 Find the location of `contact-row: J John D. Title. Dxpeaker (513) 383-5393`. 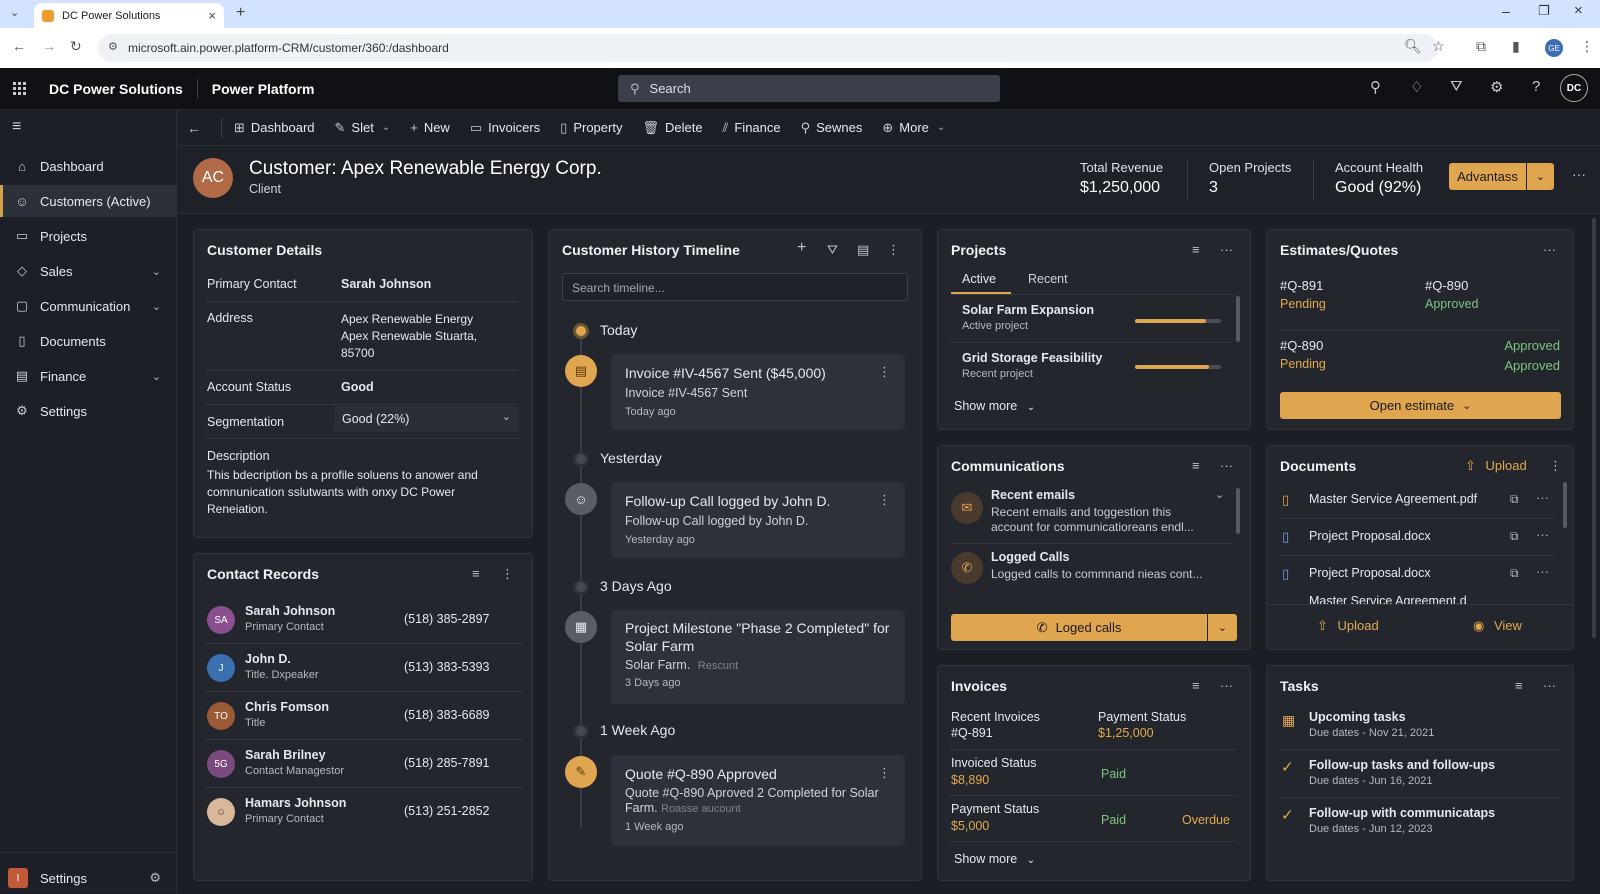

contact-row: J John D. Title. Dxpeaker (513) 383-5393 is located at coordinates (364, 668).